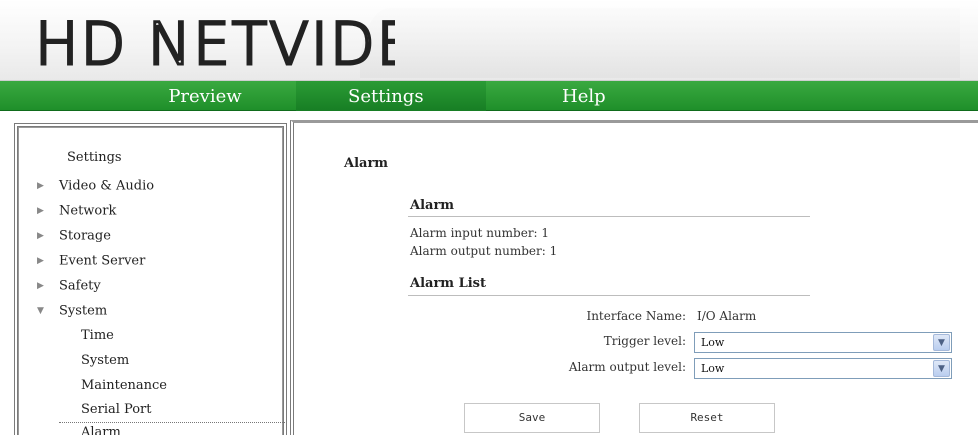 This screenshot has width=978, height=435. I want to click on interface-name-label: Interface Name:, so click(636, 316).